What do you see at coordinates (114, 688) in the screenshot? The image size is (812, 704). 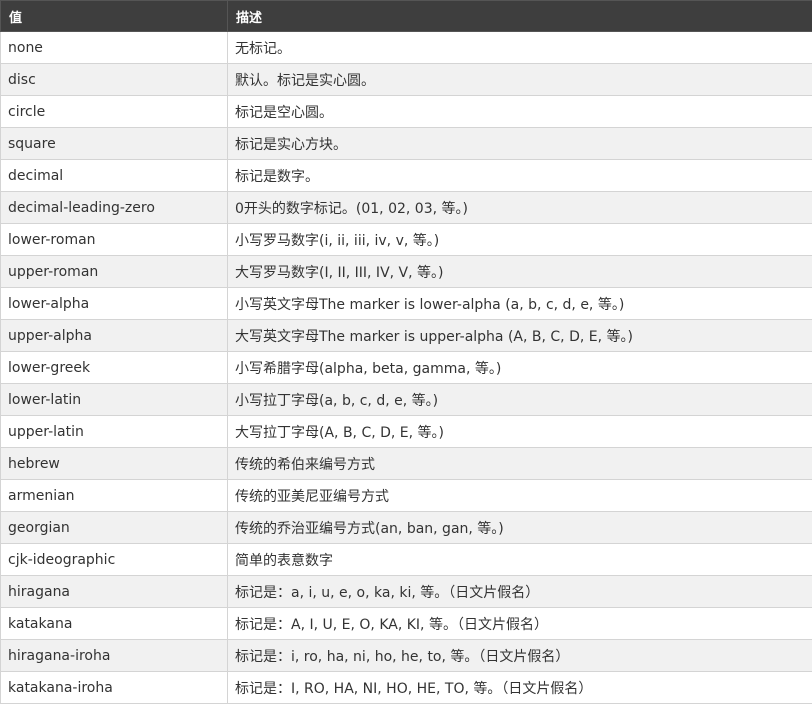 I see `value-cell: katakana-iroha` at bounding box center [114, 688].